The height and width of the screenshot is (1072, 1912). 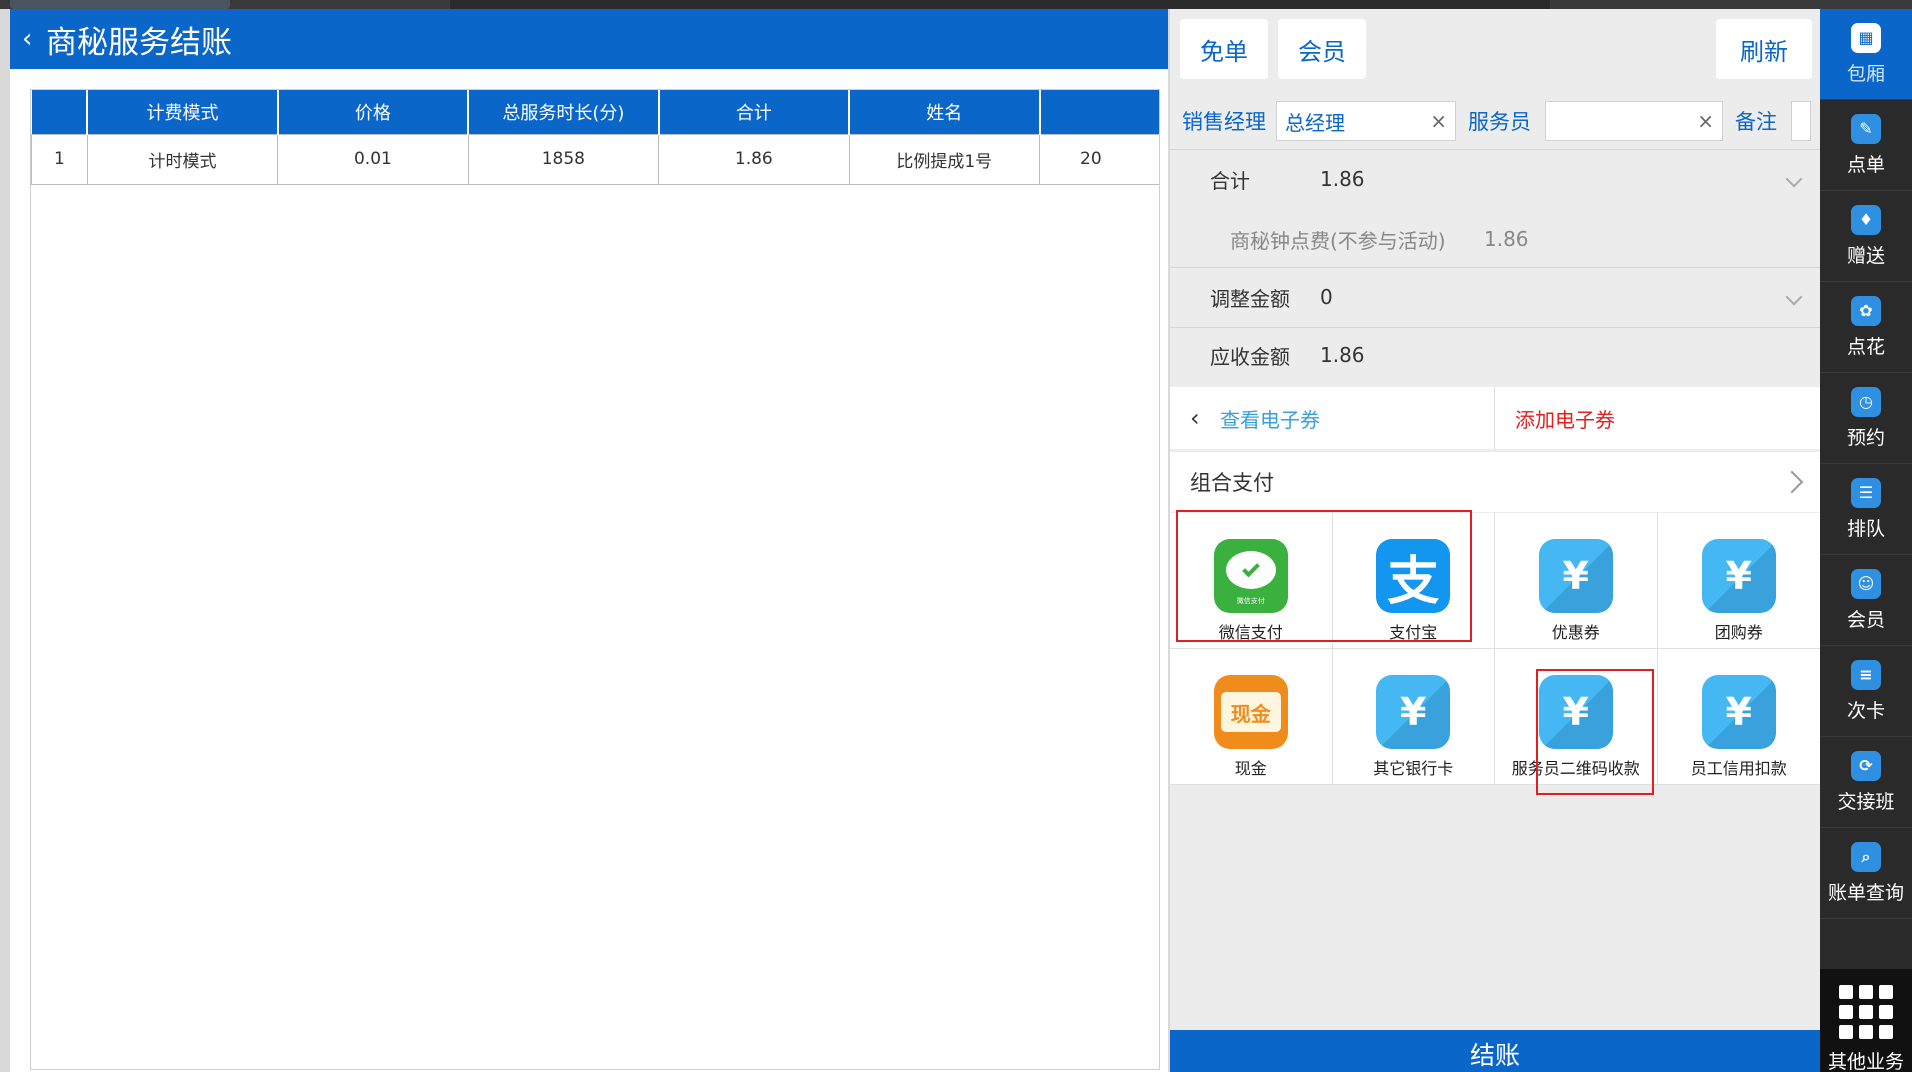 I want to click on sidebar-item-queue: ☰ 排队, so click(x=1866, y=509).